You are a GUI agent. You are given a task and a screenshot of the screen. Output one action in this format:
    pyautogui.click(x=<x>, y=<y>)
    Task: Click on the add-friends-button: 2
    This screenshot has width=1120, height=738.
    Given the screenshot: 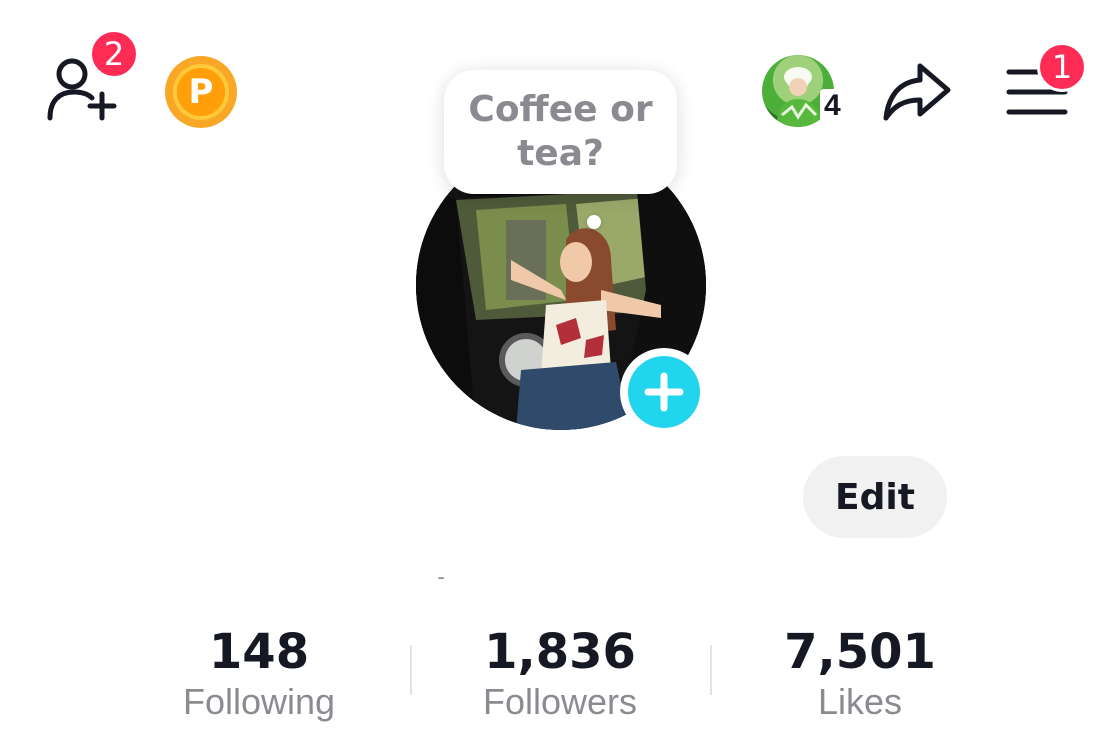 What is the action you would take?
    pyautogui.click(x=91, y=77)
    